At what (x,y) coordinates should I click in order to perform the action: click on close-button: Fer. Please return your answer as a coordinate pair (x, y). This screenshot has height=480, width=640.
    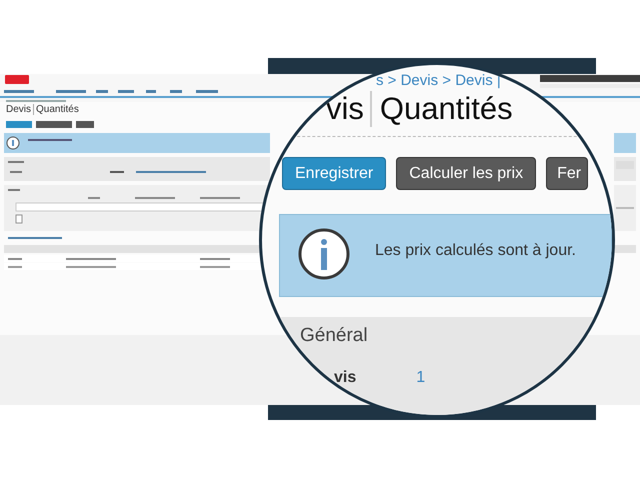
    Looking at the image, I should click on (567, 173).